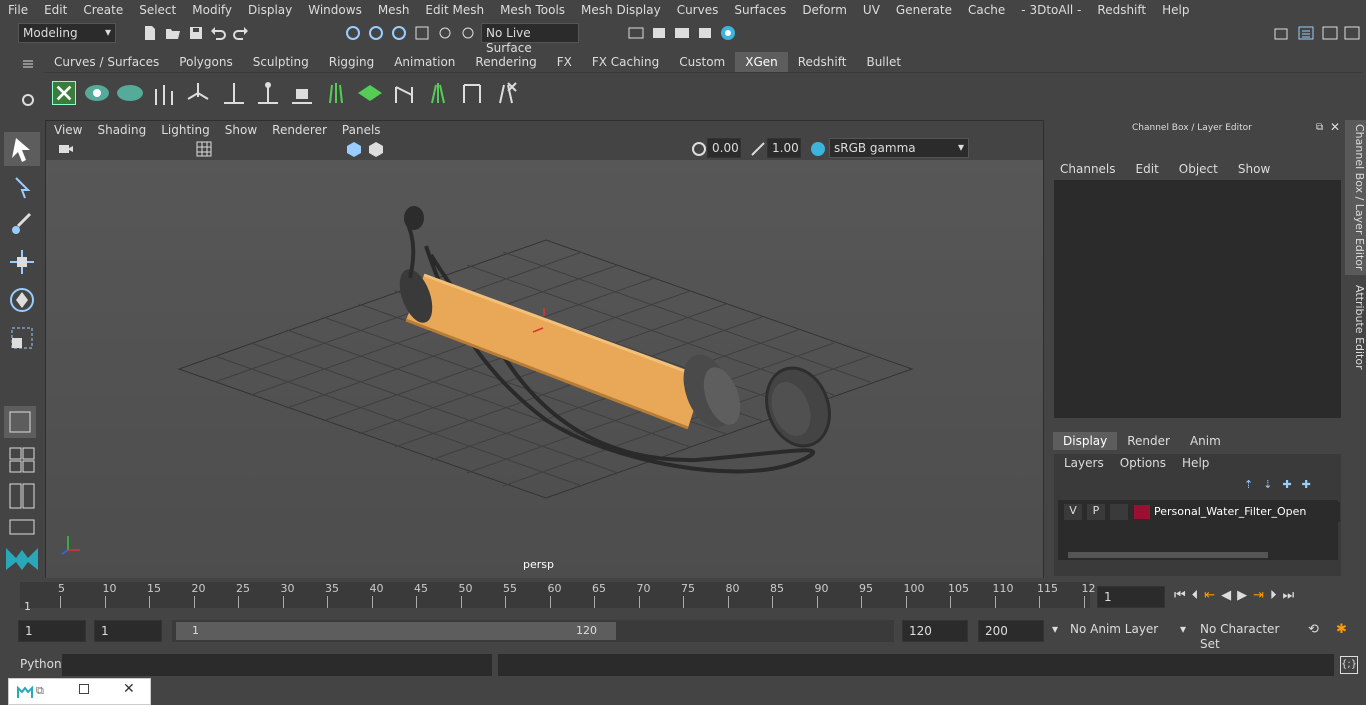 The image size is (1366, 705). I want to click on shelf-tab-xgen: XGen, so click(761, 62).